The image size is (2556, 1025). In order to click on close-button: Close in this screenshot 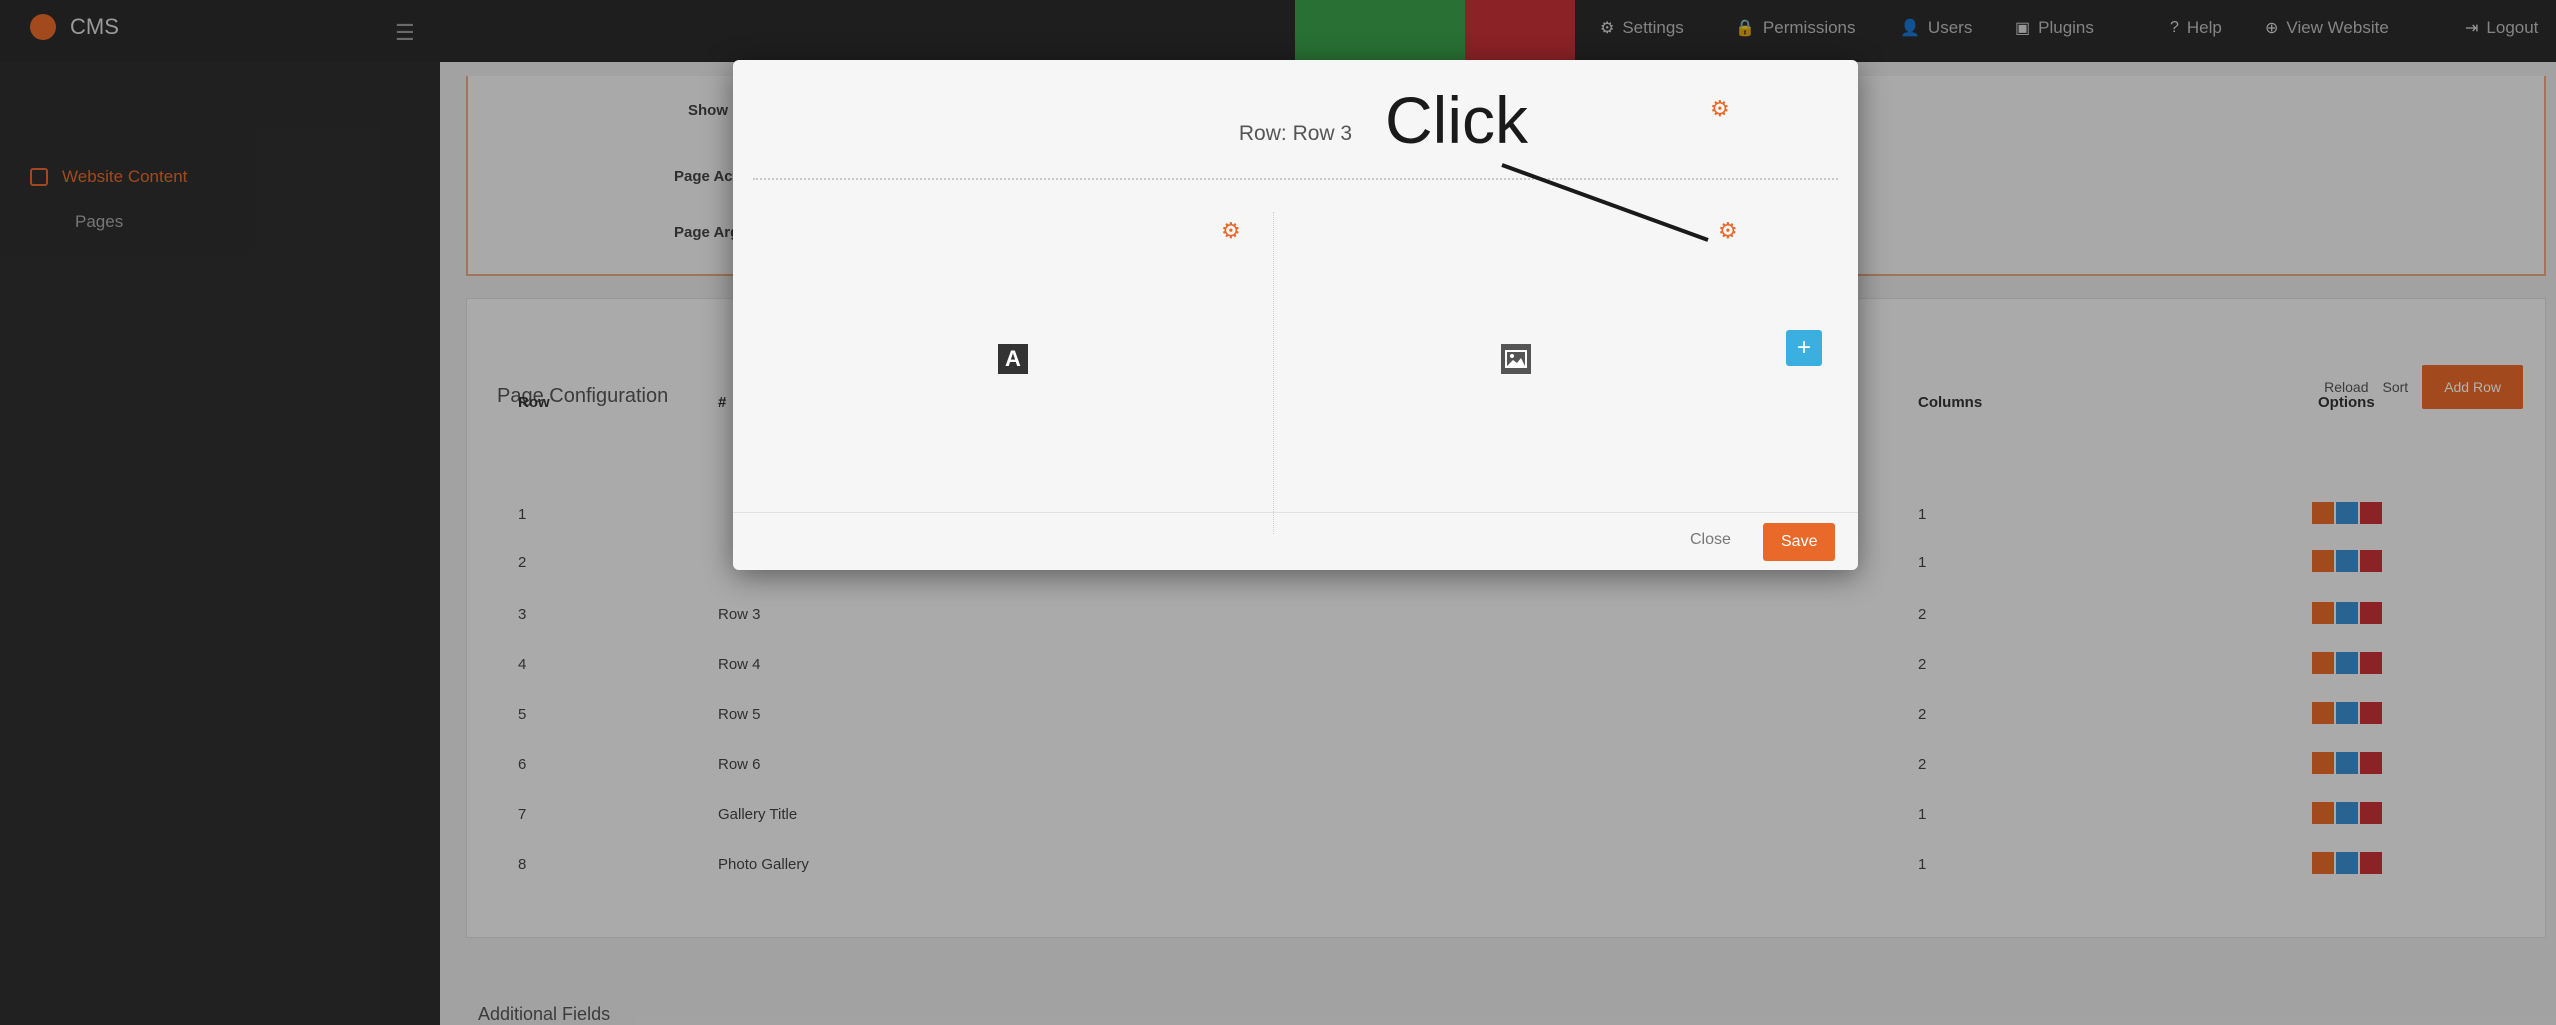, I will do `click(1710, 540)`.